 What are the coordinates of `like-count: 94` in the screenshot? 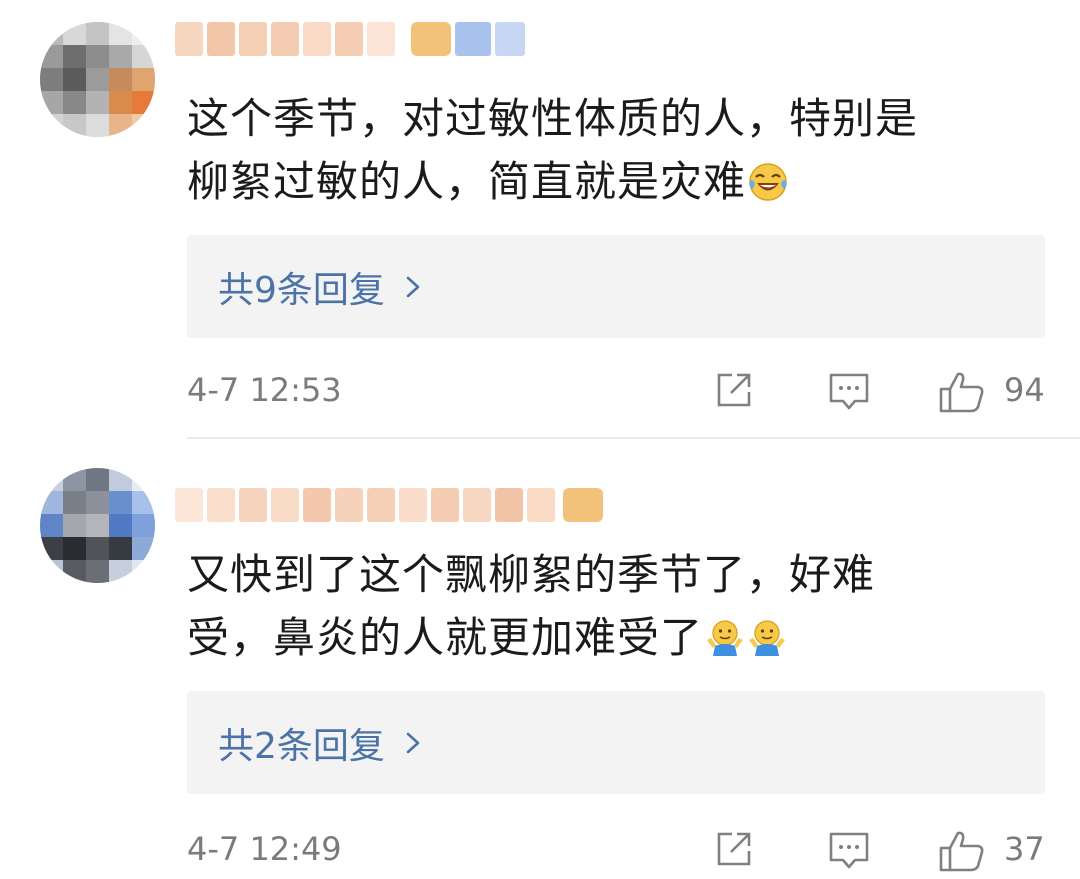 It's located at (1024, 390).